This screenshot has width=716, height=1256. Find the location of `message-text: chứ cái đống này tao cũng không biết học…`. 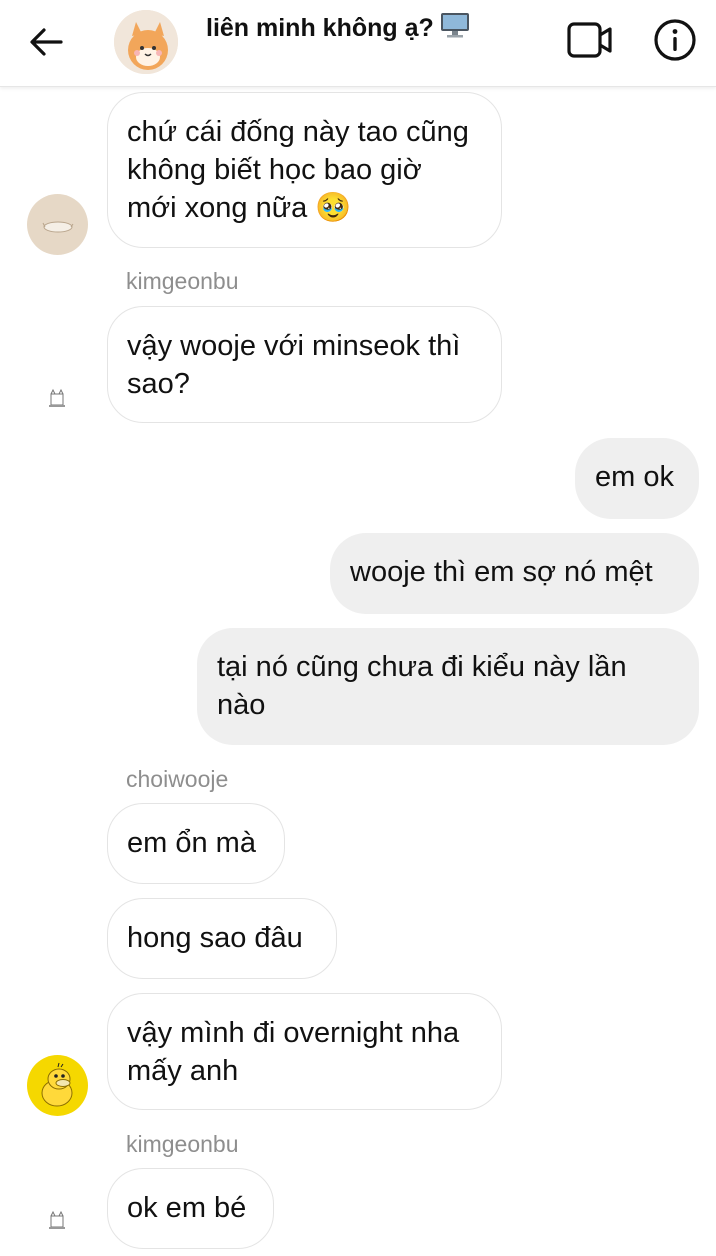

message-text: chứ cái đống này tao cũng không biết học… is located at coordinates (298, 170).